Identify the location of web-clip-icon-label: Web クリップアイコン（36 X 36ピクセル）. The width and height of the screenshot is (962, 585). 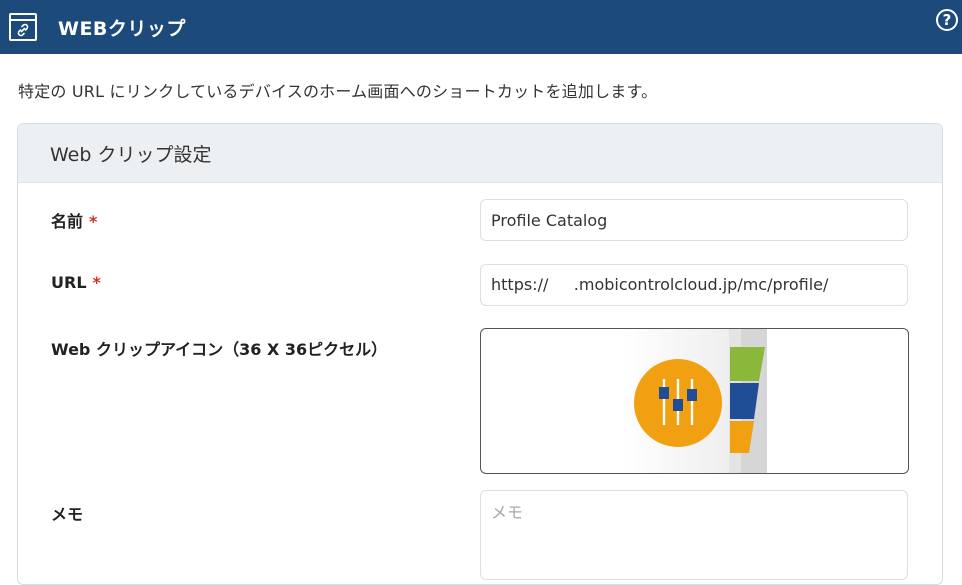
(219, 349).